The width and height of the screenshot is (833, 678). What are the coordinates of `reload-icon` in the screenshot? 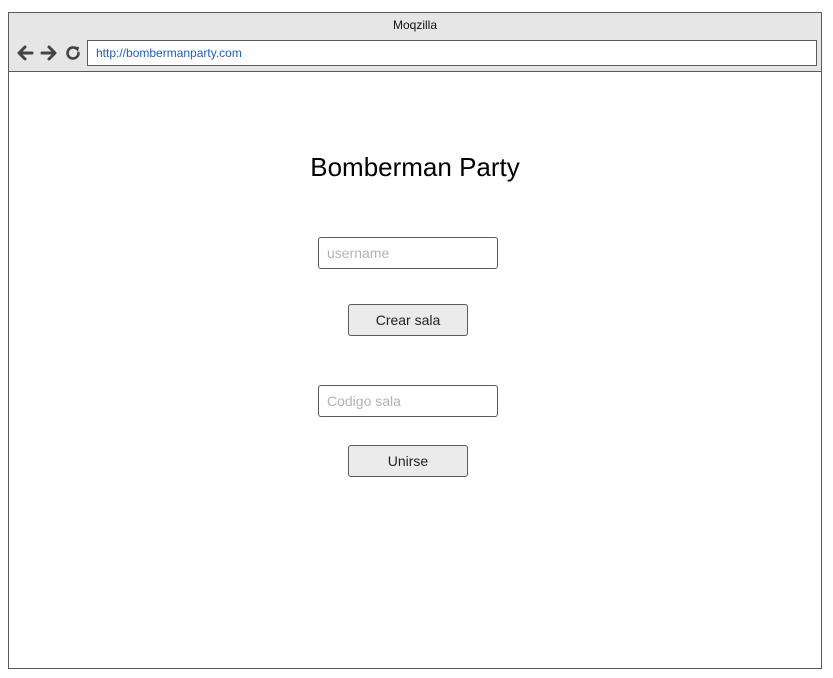 It's located at (73, 53).